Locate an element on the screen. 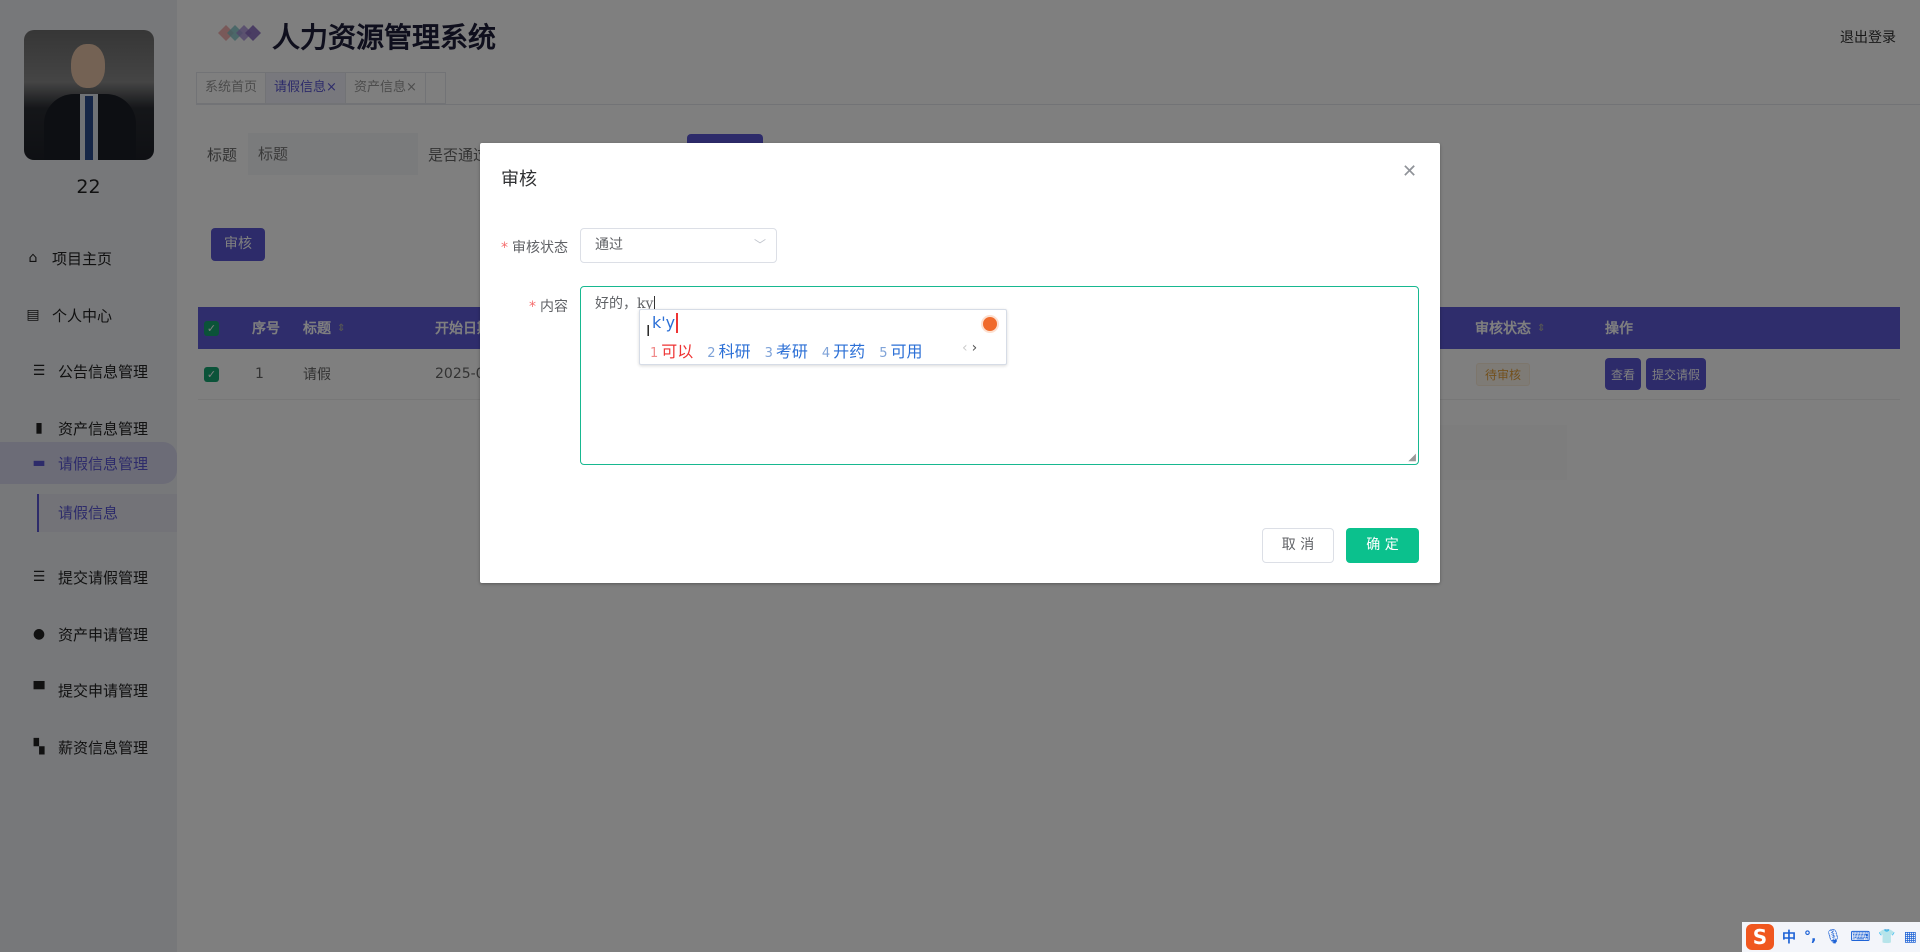 Image resolution: width=1920 pixels, height=952 pixels. ime-candidate-popup: k'y 1 可以 2 科研 3 考研 4 开药 5 可用 ‹ › is located at coordinates (823, 337).